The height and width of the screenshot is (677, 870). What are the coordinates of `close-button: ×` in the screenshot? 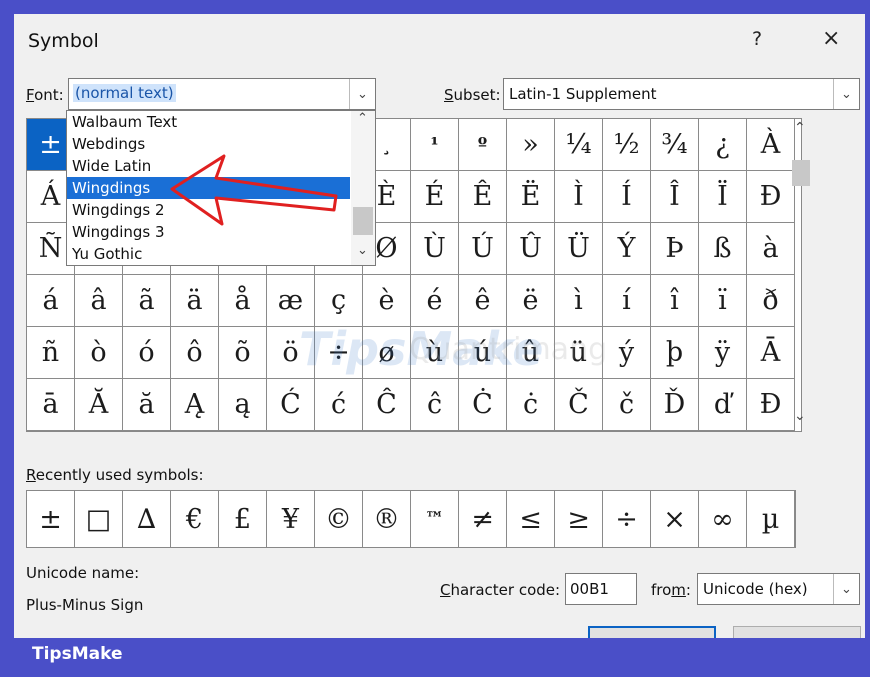 It's located at (831, 38).